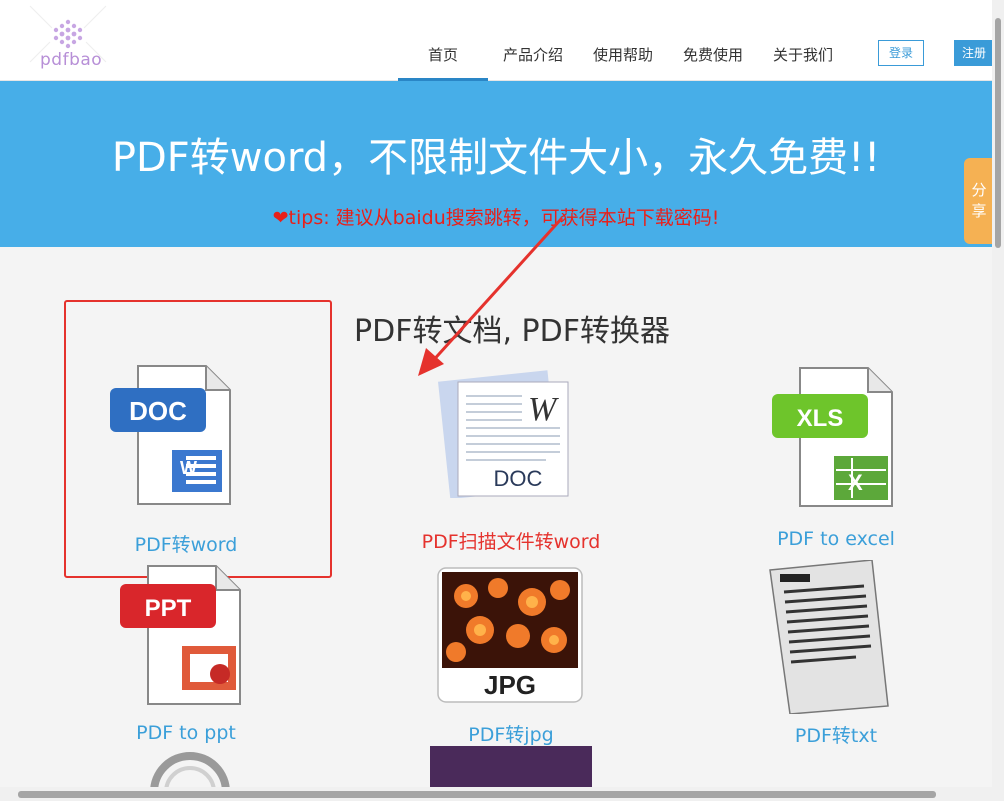 This screenshot has height=801, width=1004. I want to click on nav-home: 首页, so click(443, 62).